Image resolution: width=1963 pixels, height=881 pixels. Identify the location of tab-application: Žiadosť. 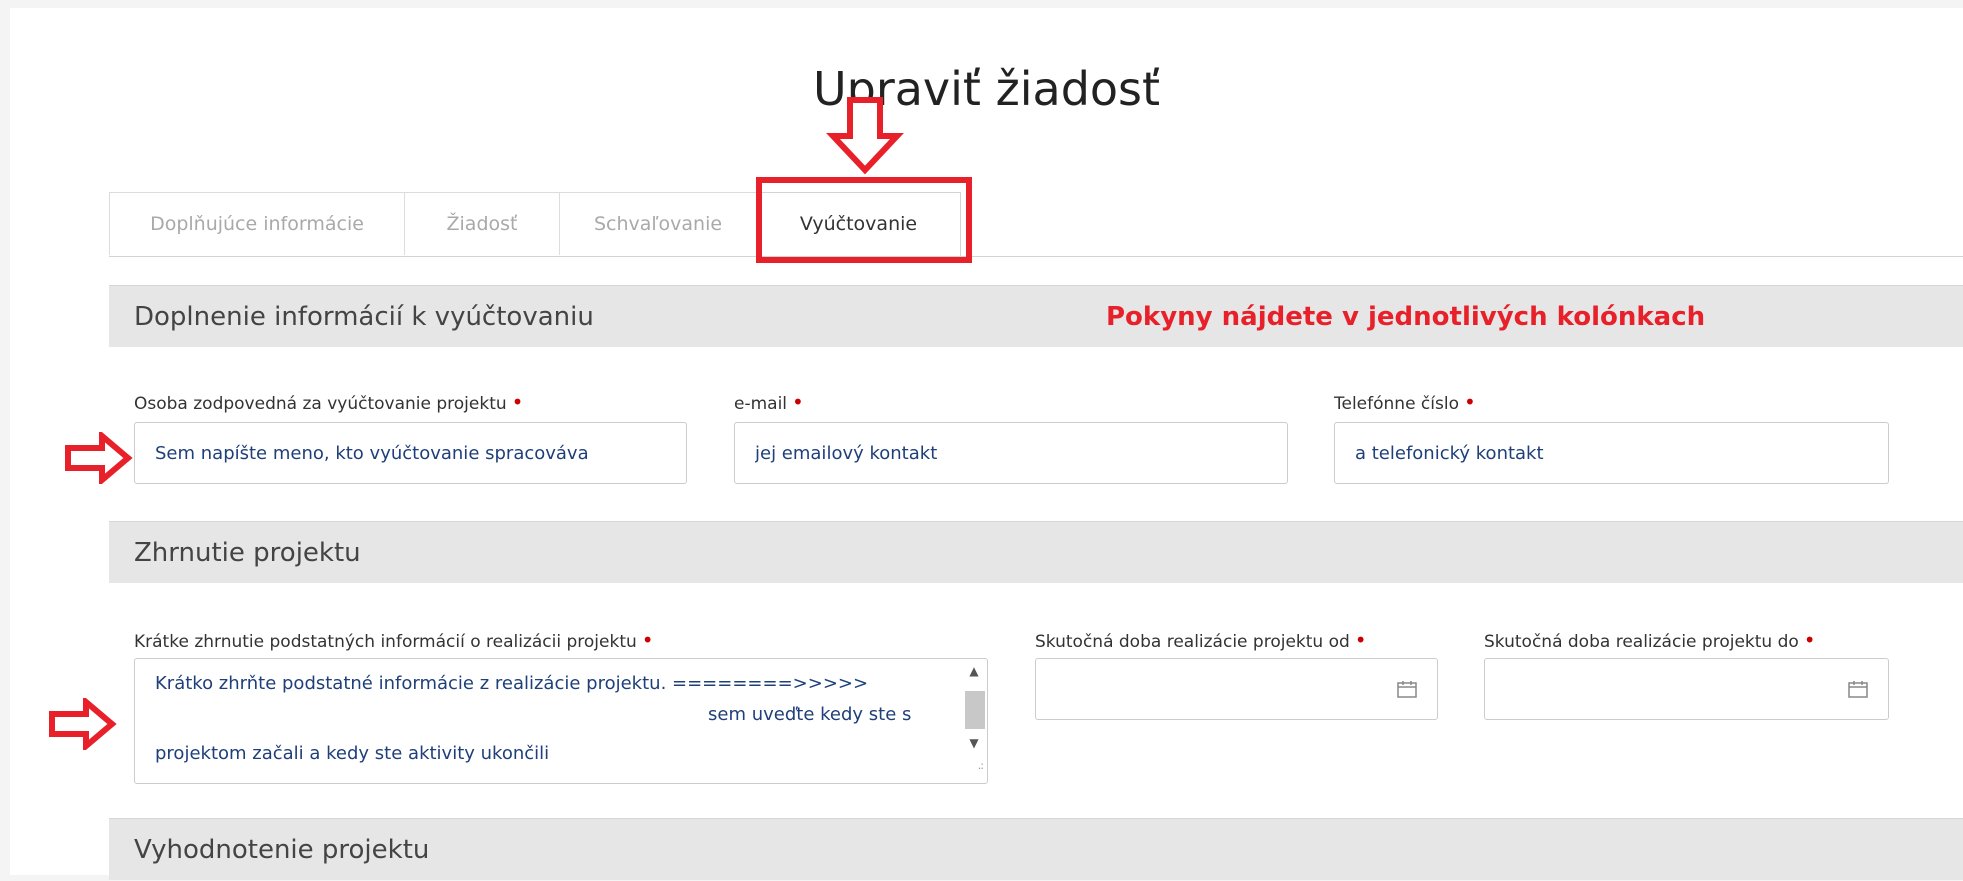
(482, 223).